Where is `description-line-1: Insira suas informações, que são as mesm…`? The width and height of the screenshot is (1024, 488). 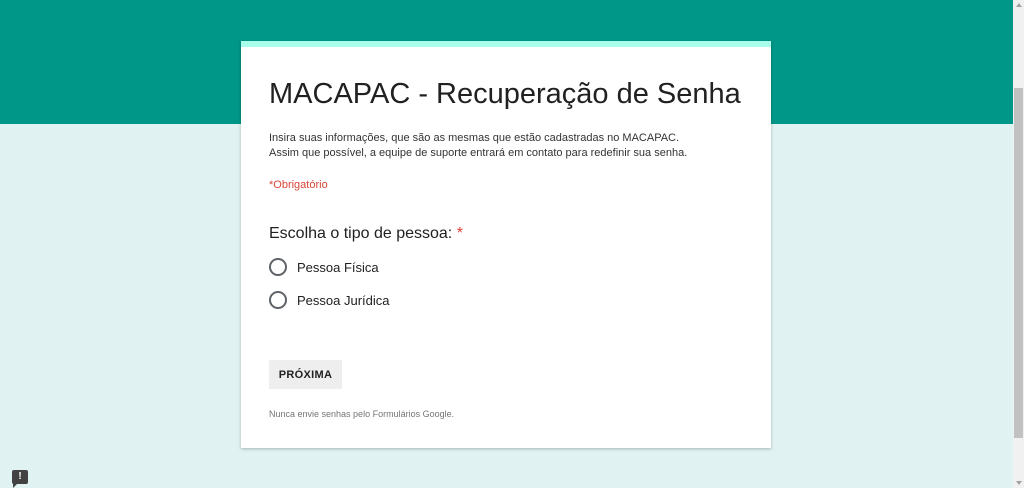 description-line-1: Insira suas informações, que são as mesm… is located at coordinates (474, 138).